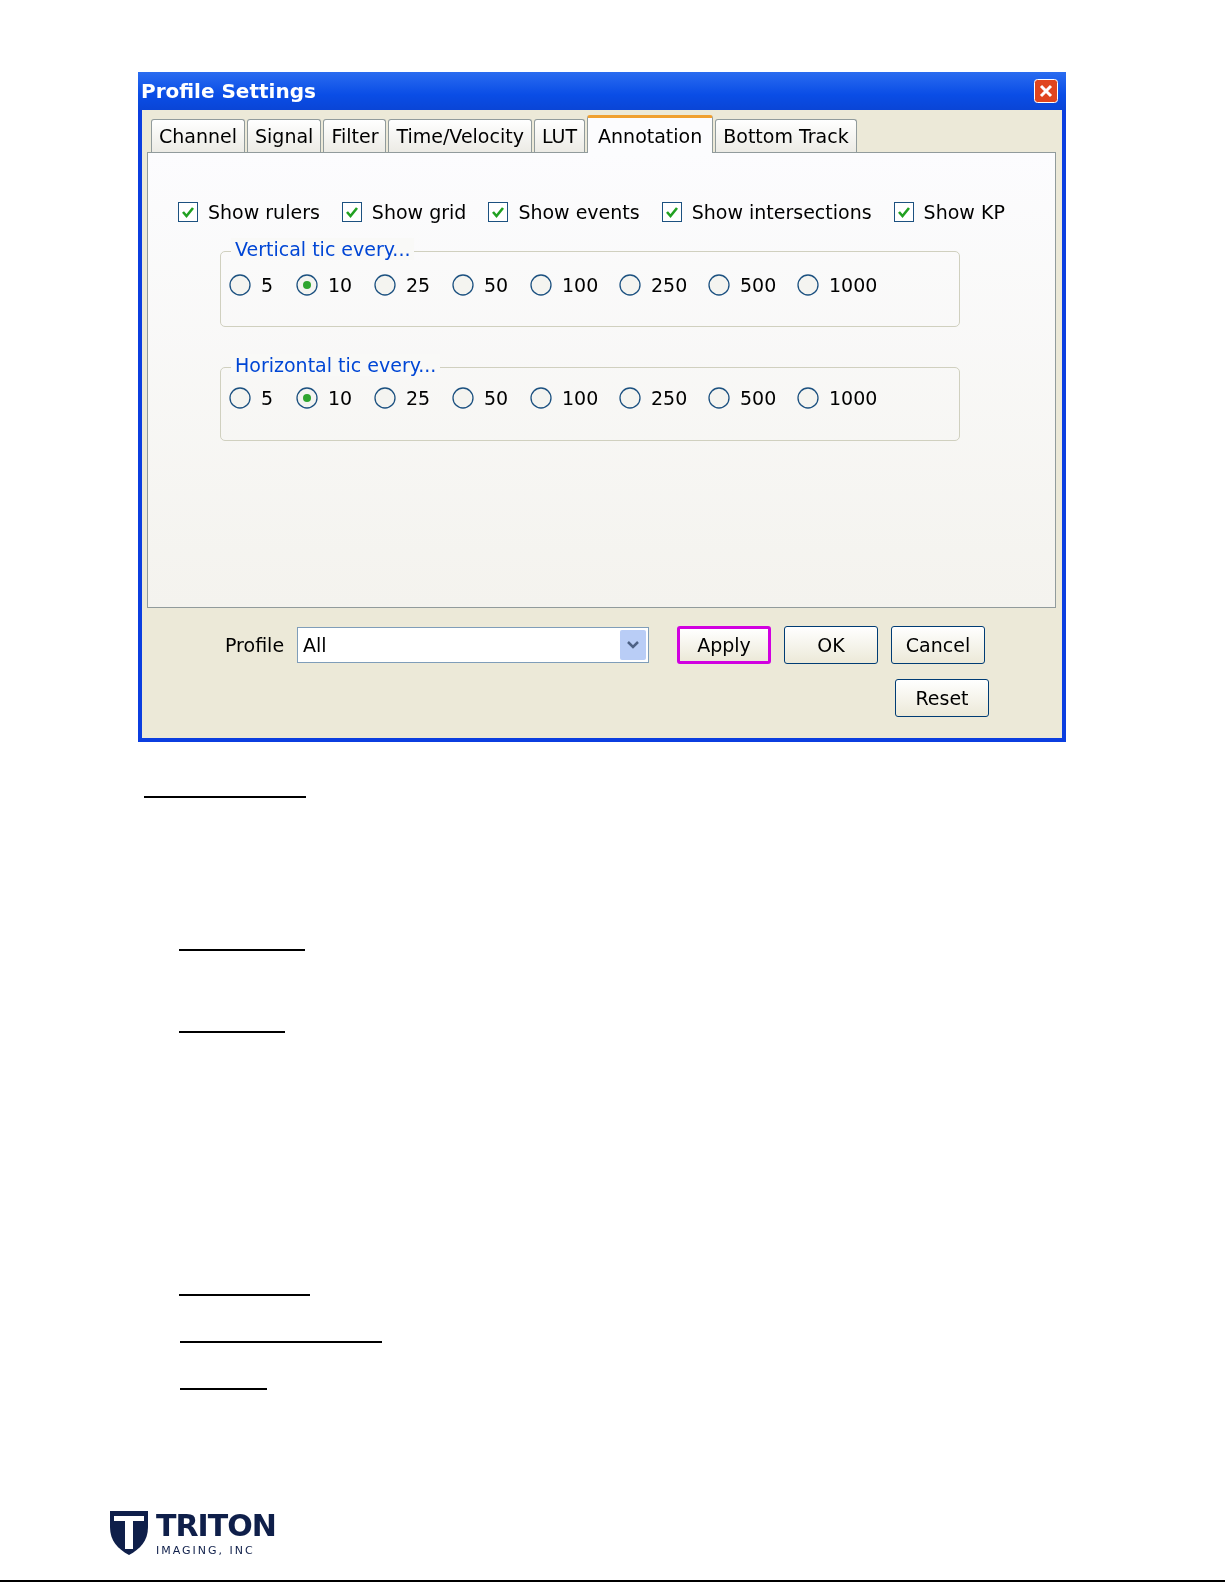  I want to click on tab: Channel, so click(198, 135).